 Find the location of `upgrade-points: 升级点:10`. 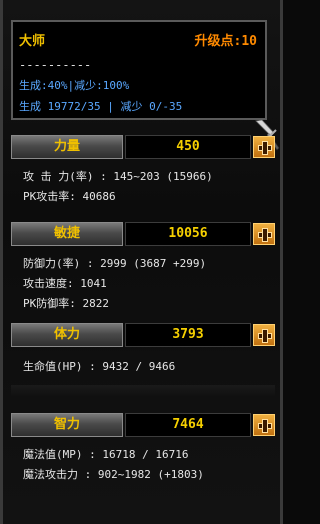

upgrade-points: 升级点:10 is located at coordinates (225, 41).